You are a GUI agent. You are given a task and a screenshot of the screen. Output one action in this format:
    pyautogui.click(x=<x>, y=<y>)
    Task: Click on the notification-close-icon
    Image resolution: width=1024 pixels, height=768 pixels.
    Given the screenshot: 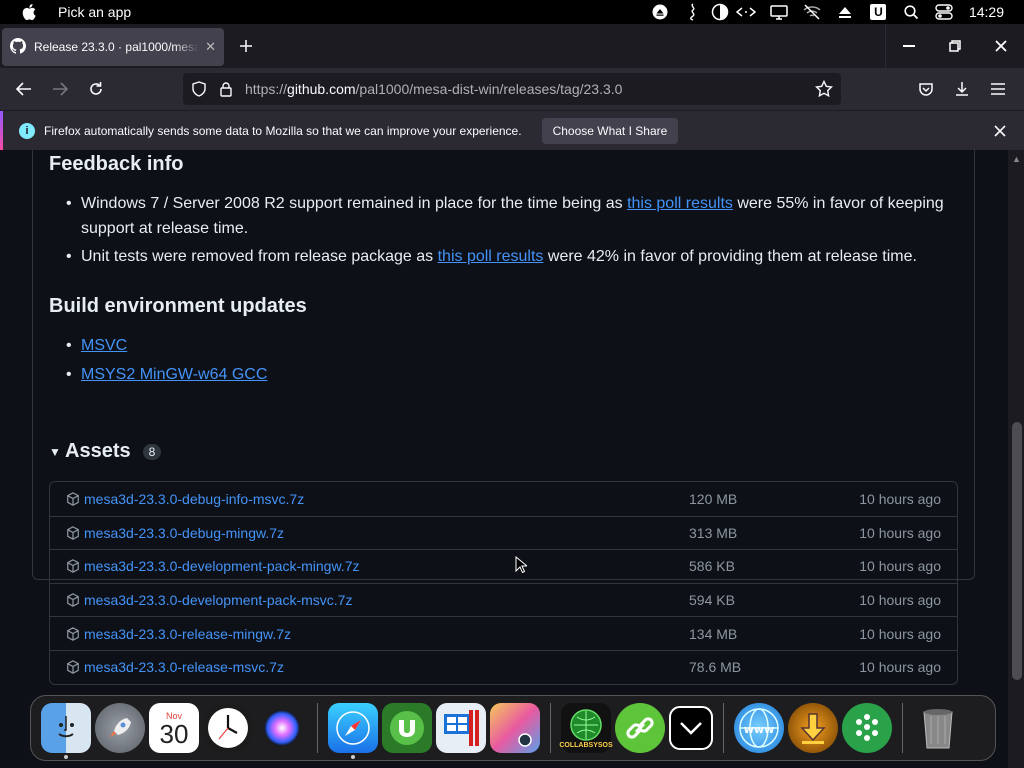 What is the action you would take?
    pyautogui.click(x=1000, y=131)
    